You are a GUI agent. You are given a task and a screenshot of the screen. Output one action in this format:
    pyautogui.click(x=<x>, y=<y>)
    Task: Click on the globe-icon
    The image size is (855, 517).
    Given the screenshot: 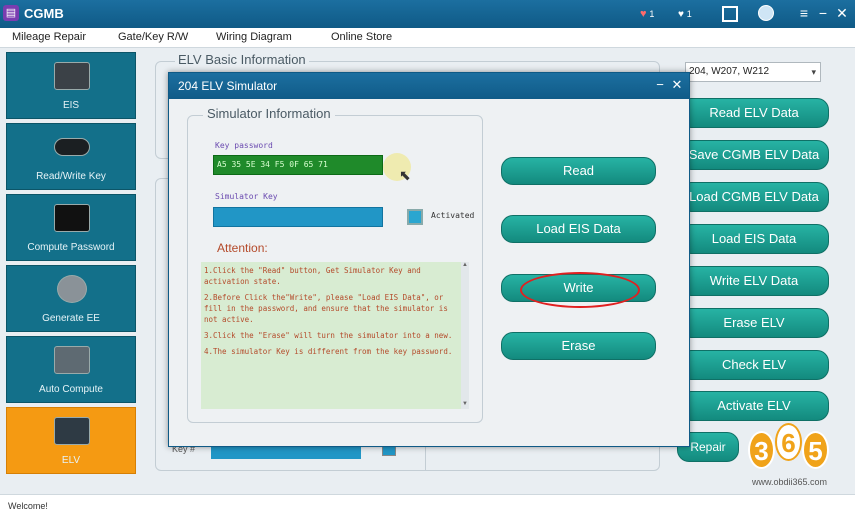 What is the action you would take?
    pyautogui.click(x=766, y=13)
    